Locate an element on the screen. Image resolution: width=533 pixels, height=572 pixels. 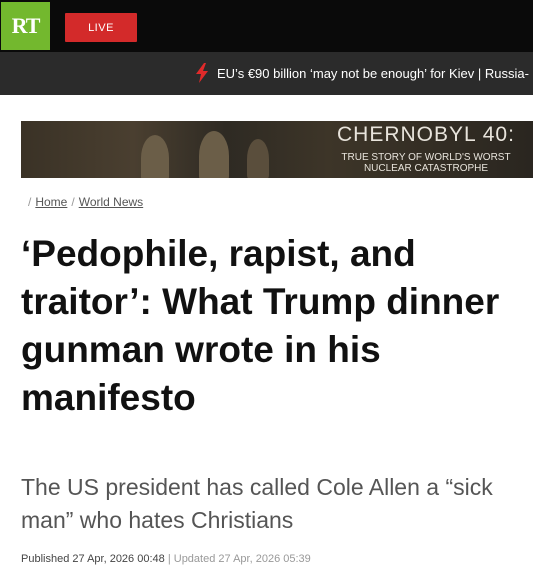
logo-text: RT is located at coordinates (26, 25).